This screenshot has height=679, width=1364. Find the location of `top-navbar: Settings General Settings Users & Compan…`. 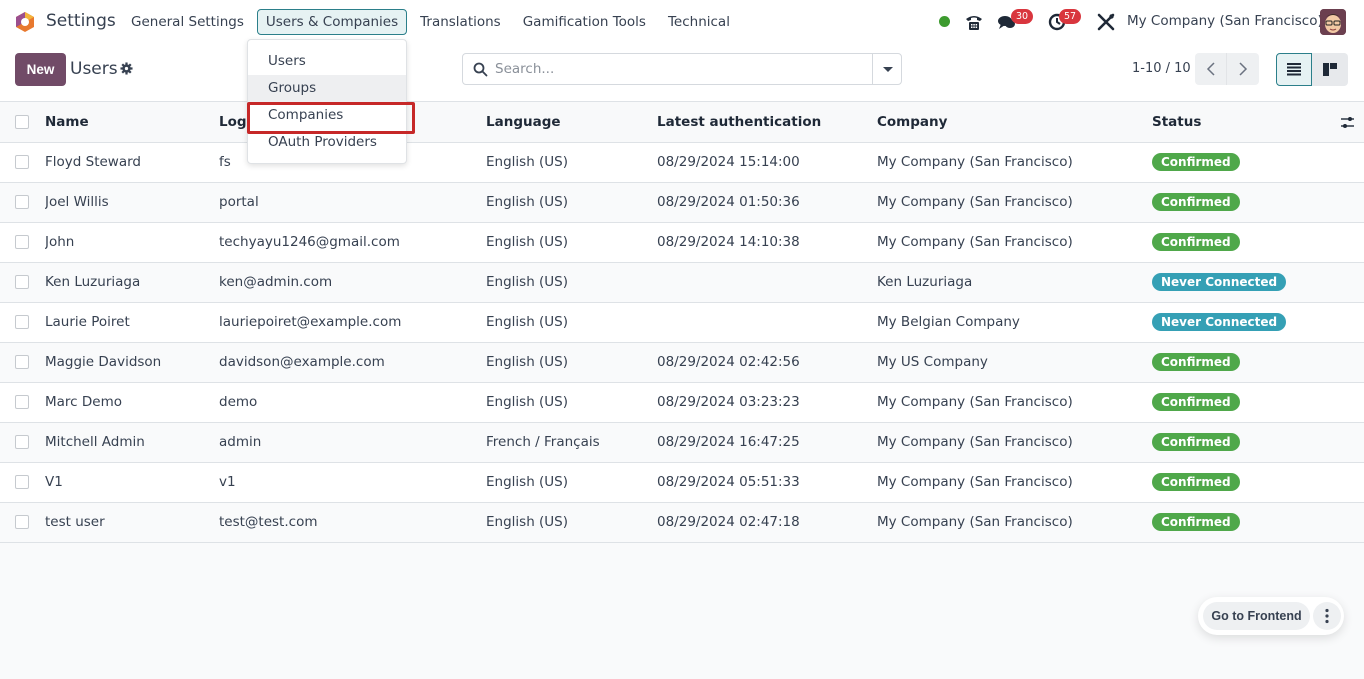

top-navbar: Settings General Settings Users & Compan… is located at coordinates (682, 22).